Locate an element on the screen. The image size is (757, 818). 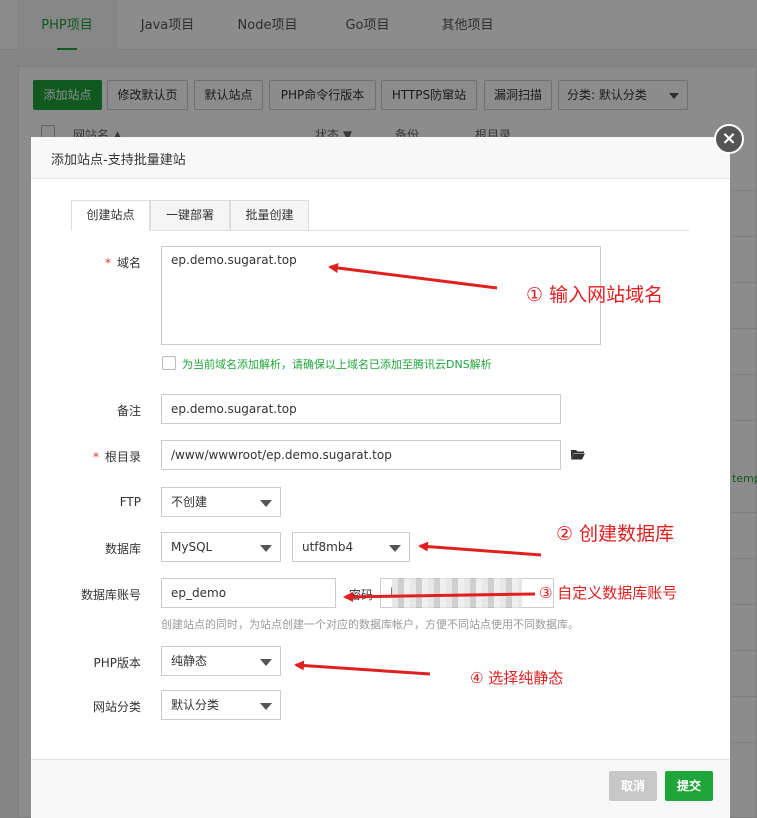
annotation-2: ② 创建数据库 is located at coordinates (615, 534).